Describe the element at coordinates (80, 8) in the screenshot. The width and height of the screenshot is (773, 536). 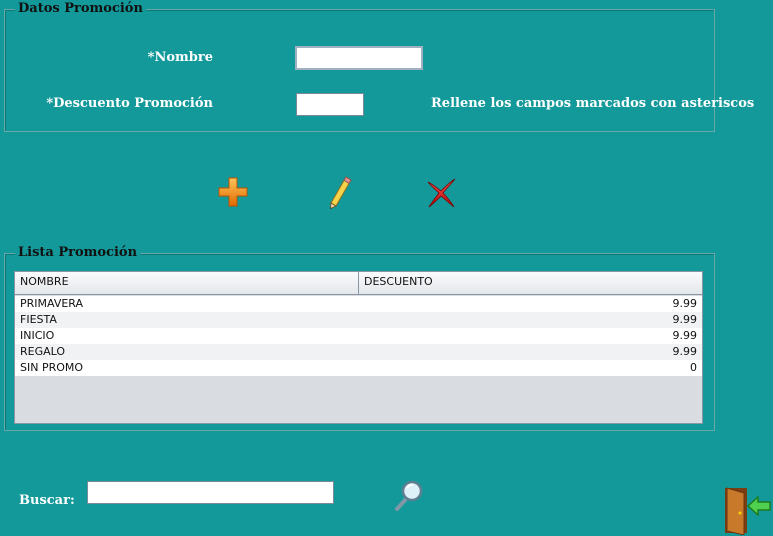
I see `datos-promocion-legend: Datos Promoción` at that location.